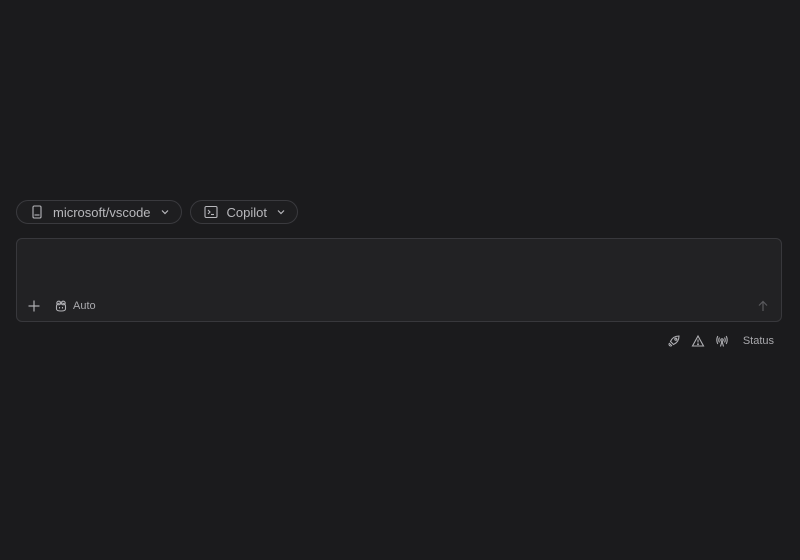  I want to click on agent-picker: Copilot, so click(244, 212).